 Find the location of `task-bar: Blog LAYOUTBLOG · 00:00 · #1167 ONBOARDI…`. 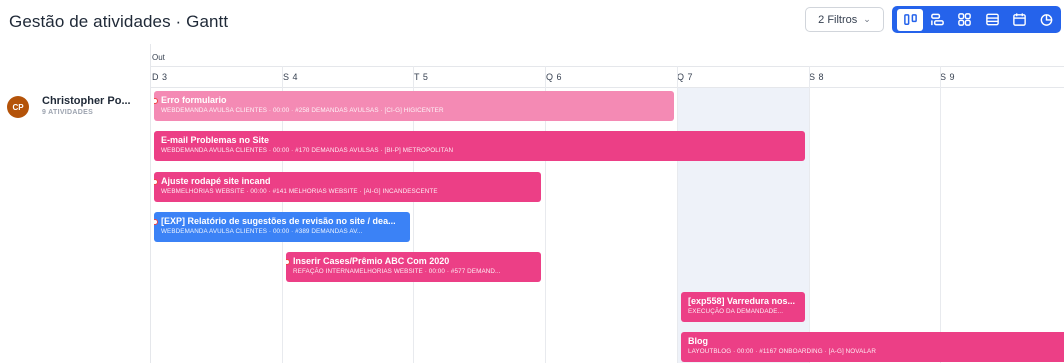

task-bar: Blog LAYOUTBLOG · 00:00 · #1167 ONBOARDI… is located at coordinates (872, 347).